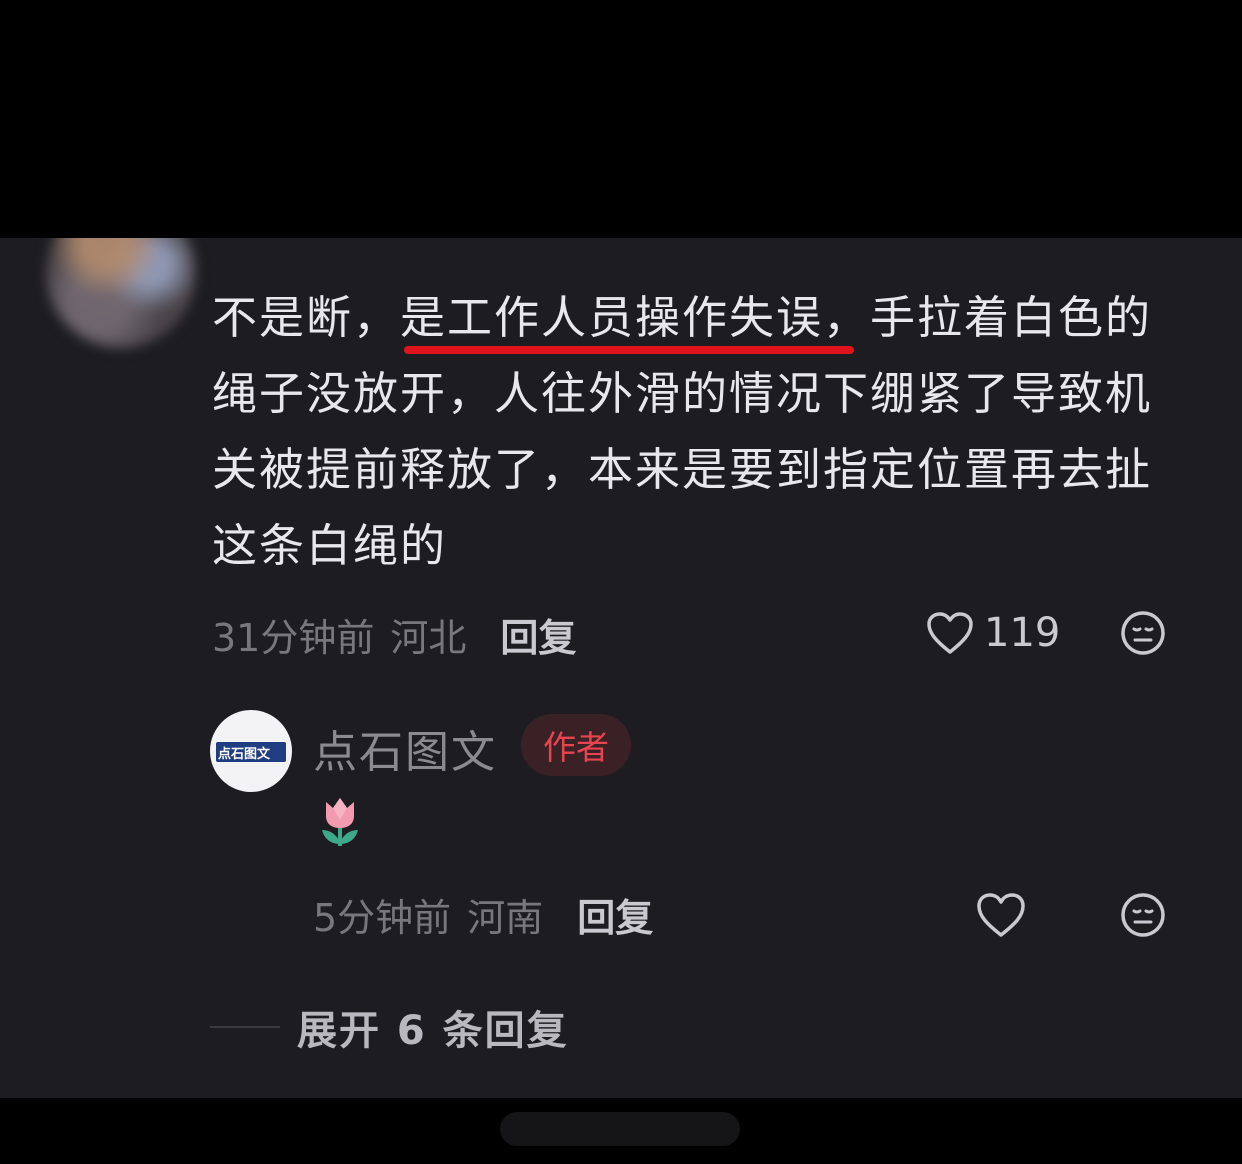 The height and width of the screenshot is (1164, 1242). Describe the element at coordinates (293, 637) in the screenshot. I see `comment-time: 31分钟前` at that location.